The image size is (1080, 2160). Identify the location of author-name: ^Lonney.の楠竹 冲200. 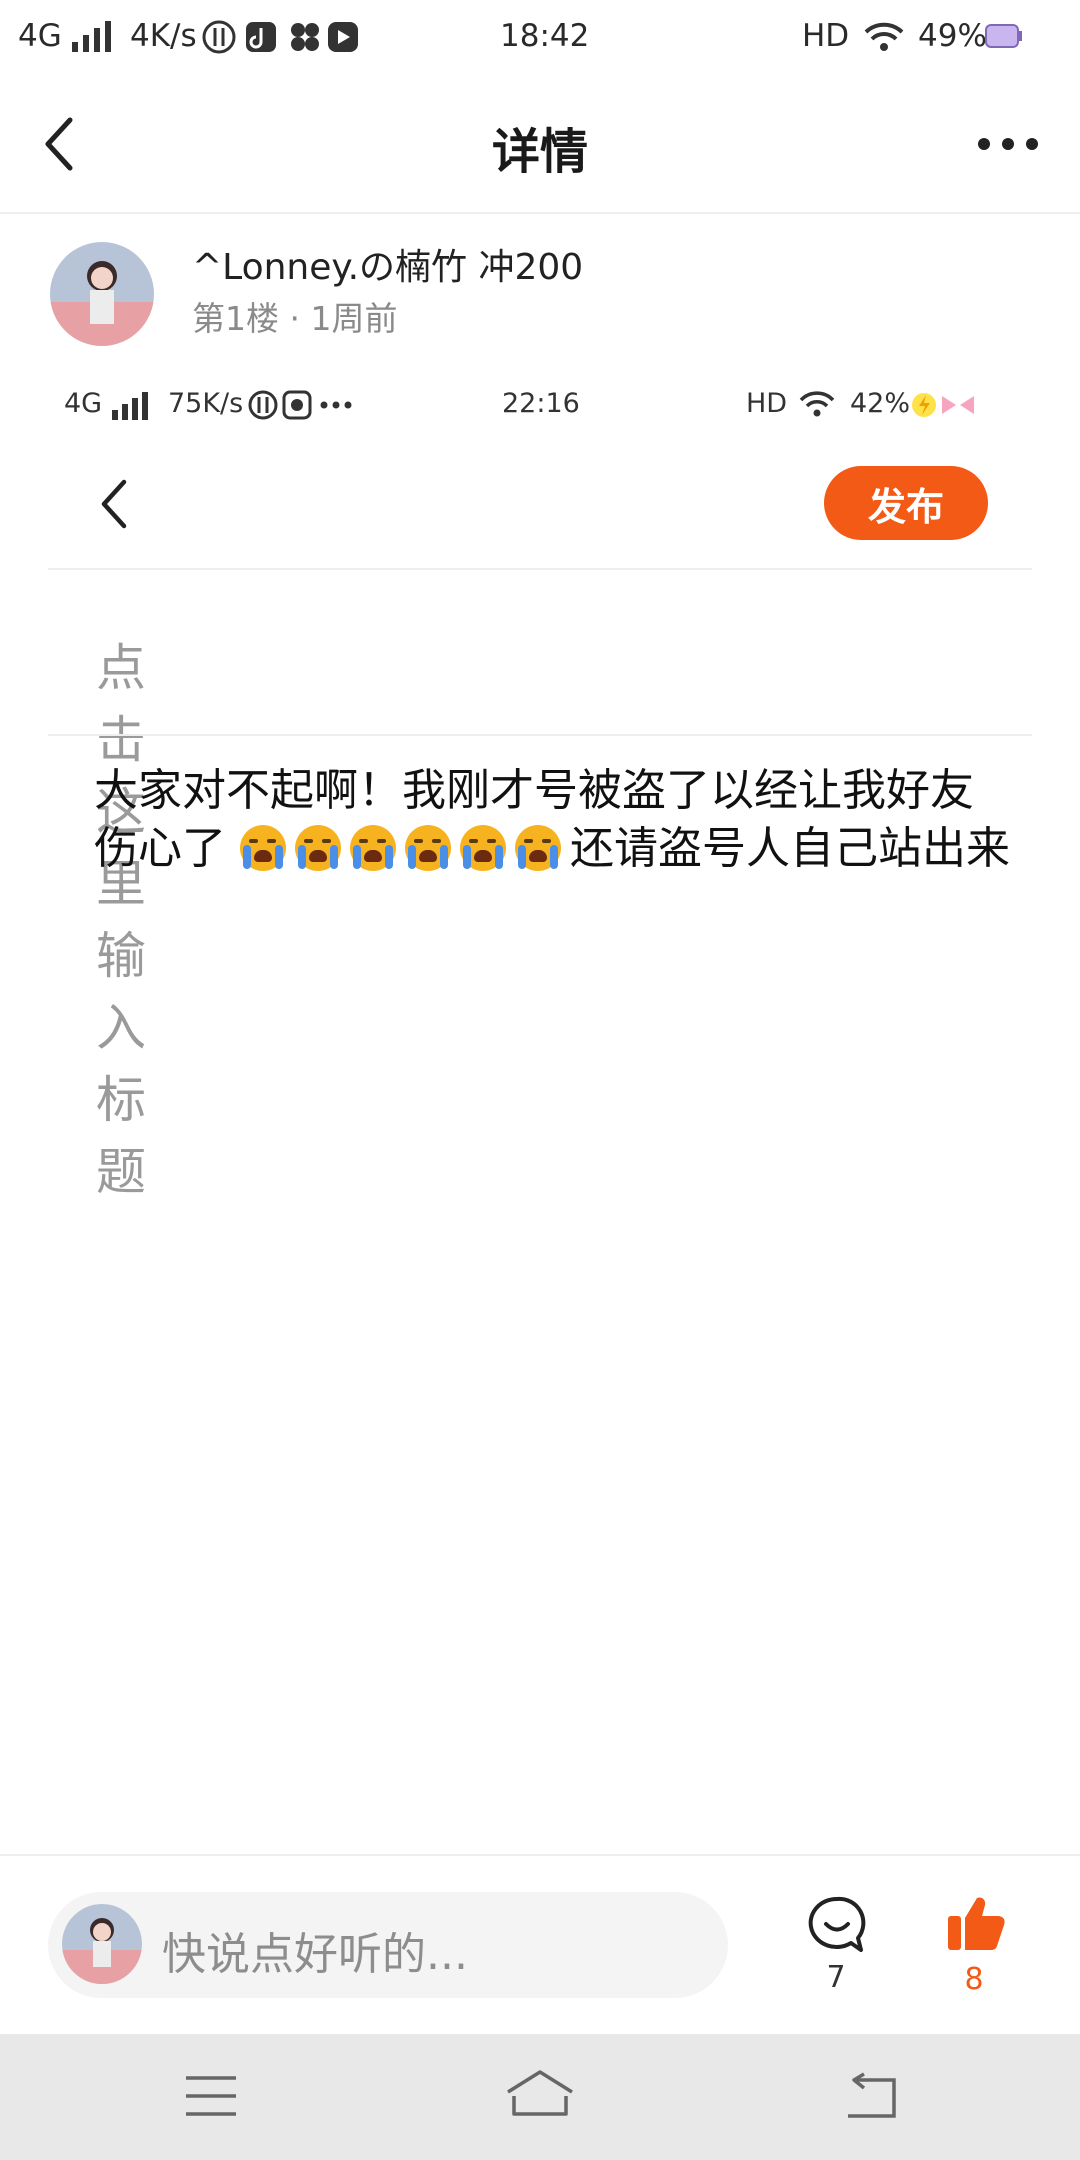
(387, 264).